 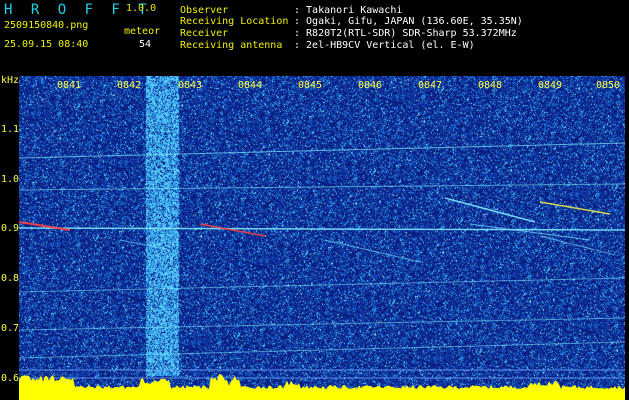 What do you see at coordinates (250, 85) in the screenshot?
I see `time-tick: 0844` at bounding box center [250, 85].